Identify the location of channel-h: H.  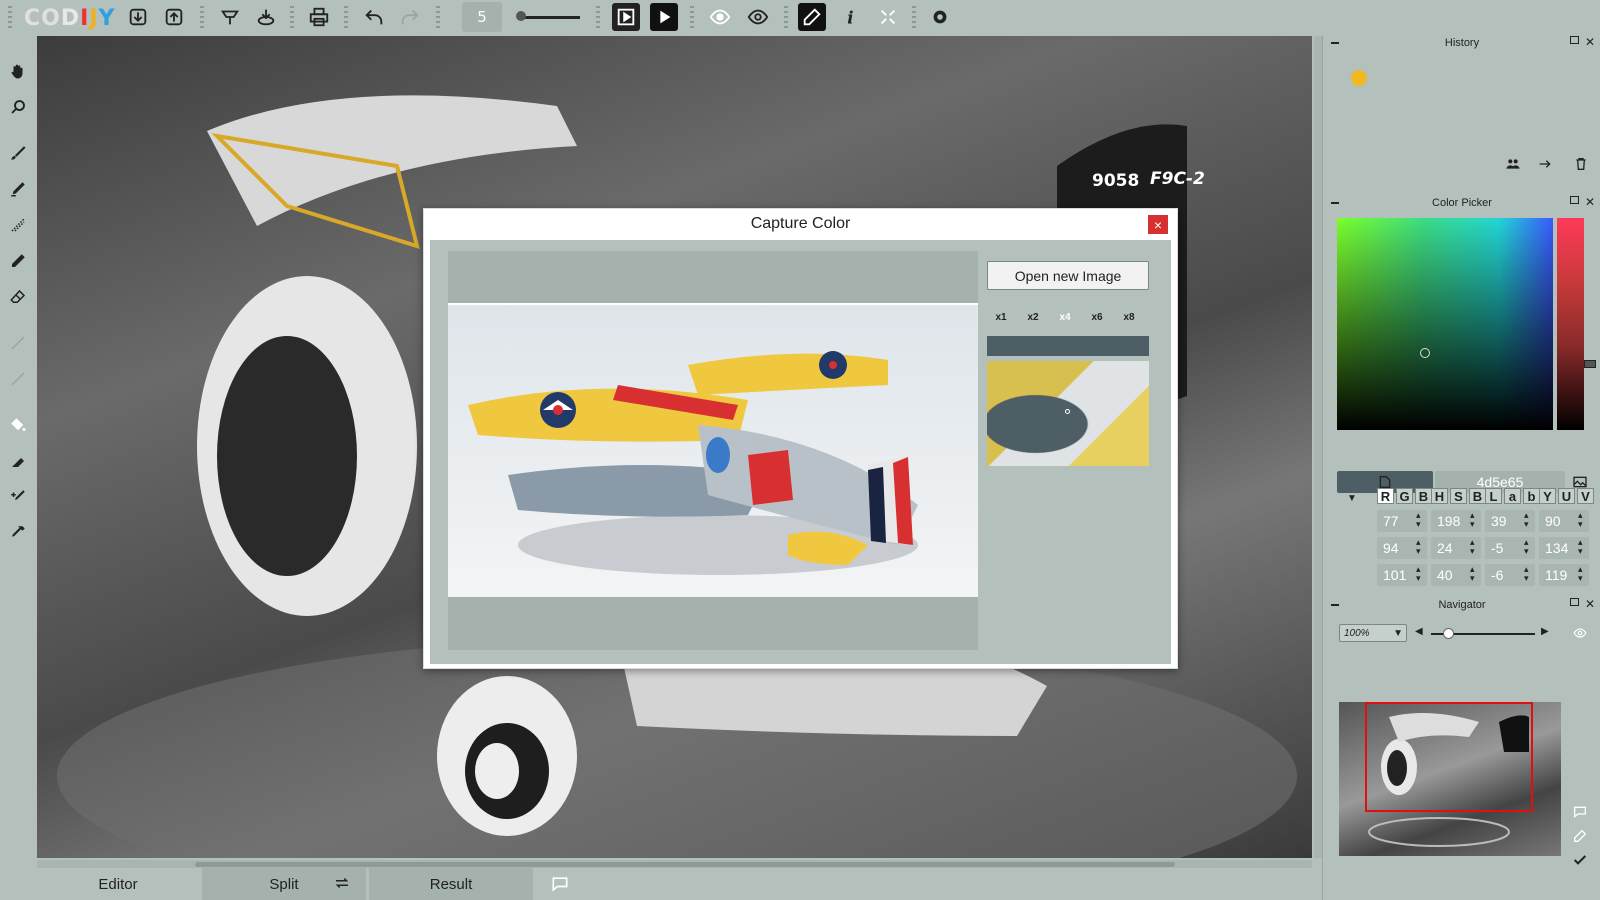
(1439, 496).